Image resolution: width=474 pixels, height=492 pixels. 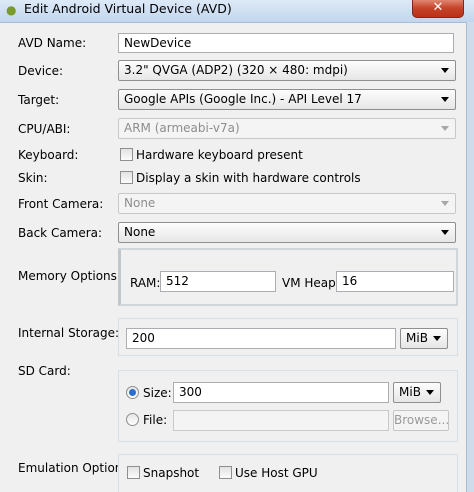 I want to click on back-camera-label: Back Camera:, so click(x=60, y=233).